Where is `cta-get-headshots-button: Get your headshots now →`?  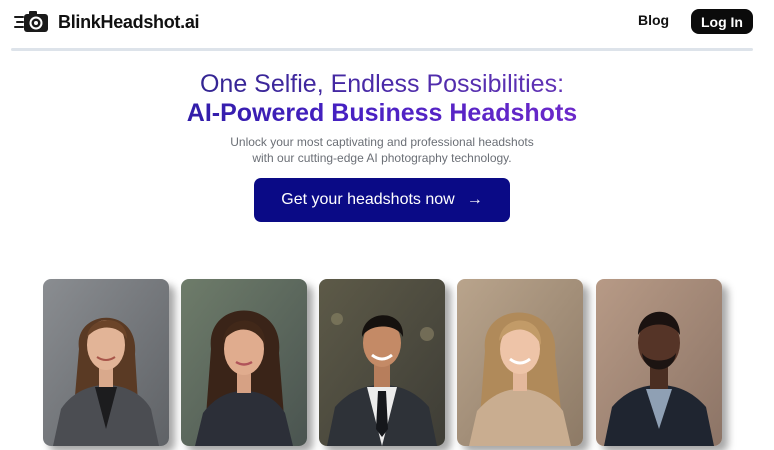 cta-get-headshots-button: Get your headshots now → is located at coordinates (382, 200).